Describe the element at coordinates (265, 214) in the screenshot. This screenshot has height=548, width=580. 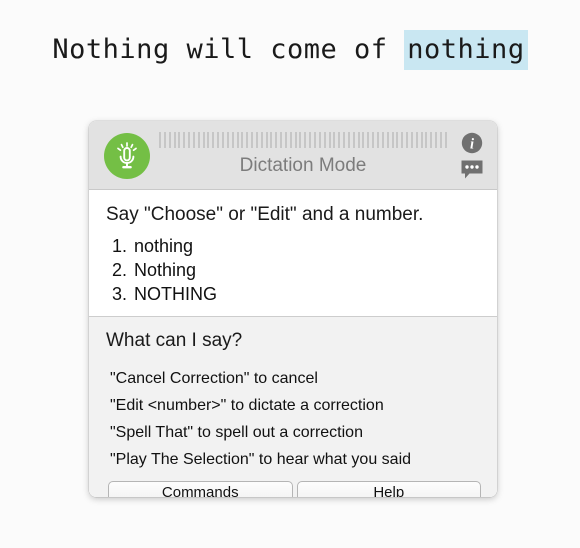
I see `suggestions-prompt: Say "Choose" or "Edit" and a number.` at that location.